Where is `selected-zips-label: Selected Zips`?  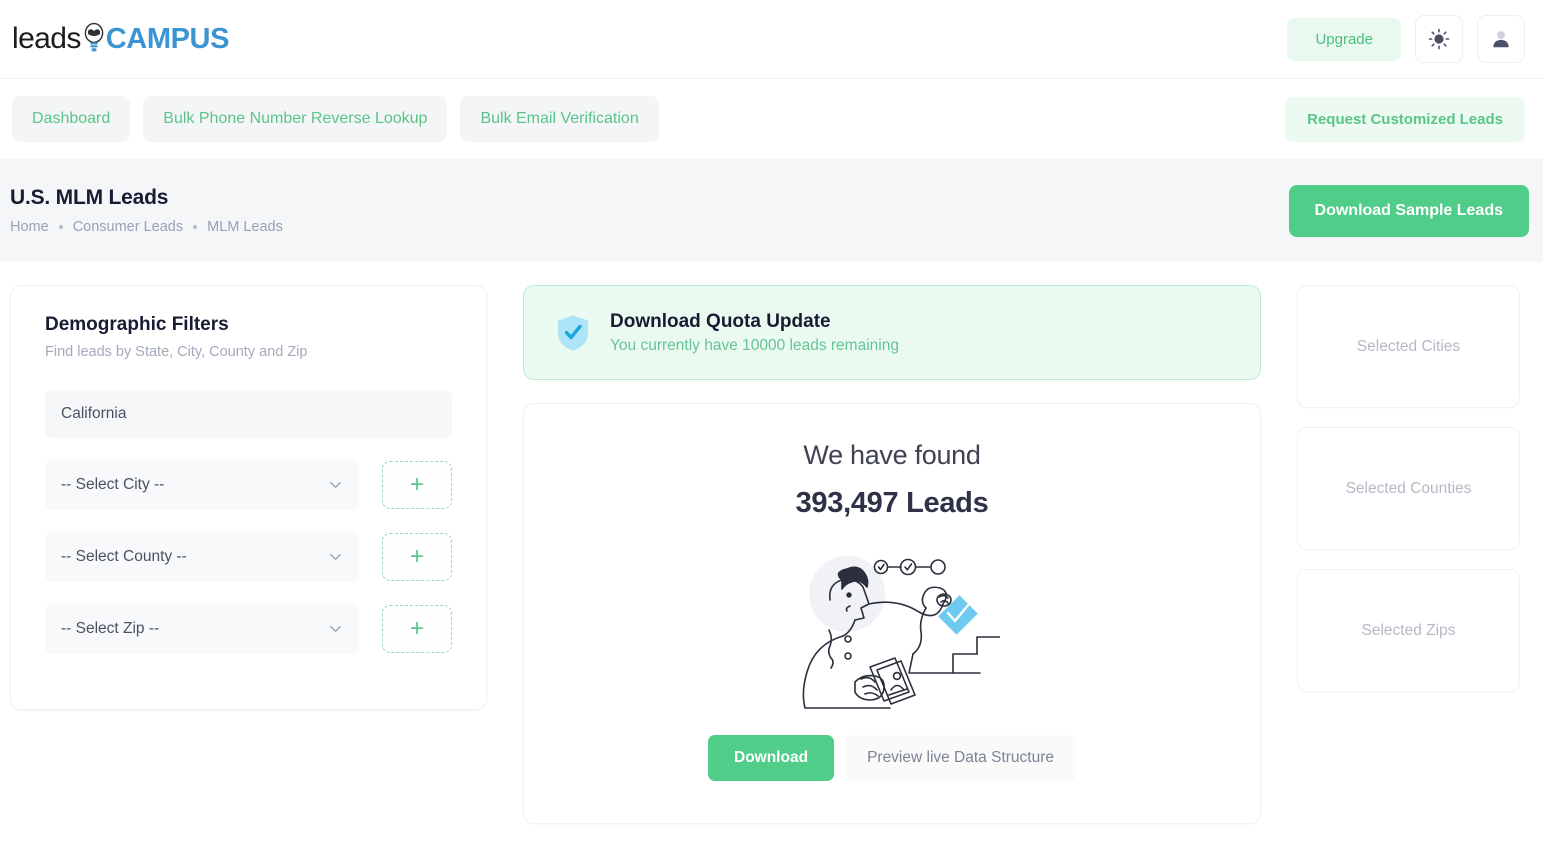 selected-zips-label: Selected Zips is located at coordinates (1408, 630).